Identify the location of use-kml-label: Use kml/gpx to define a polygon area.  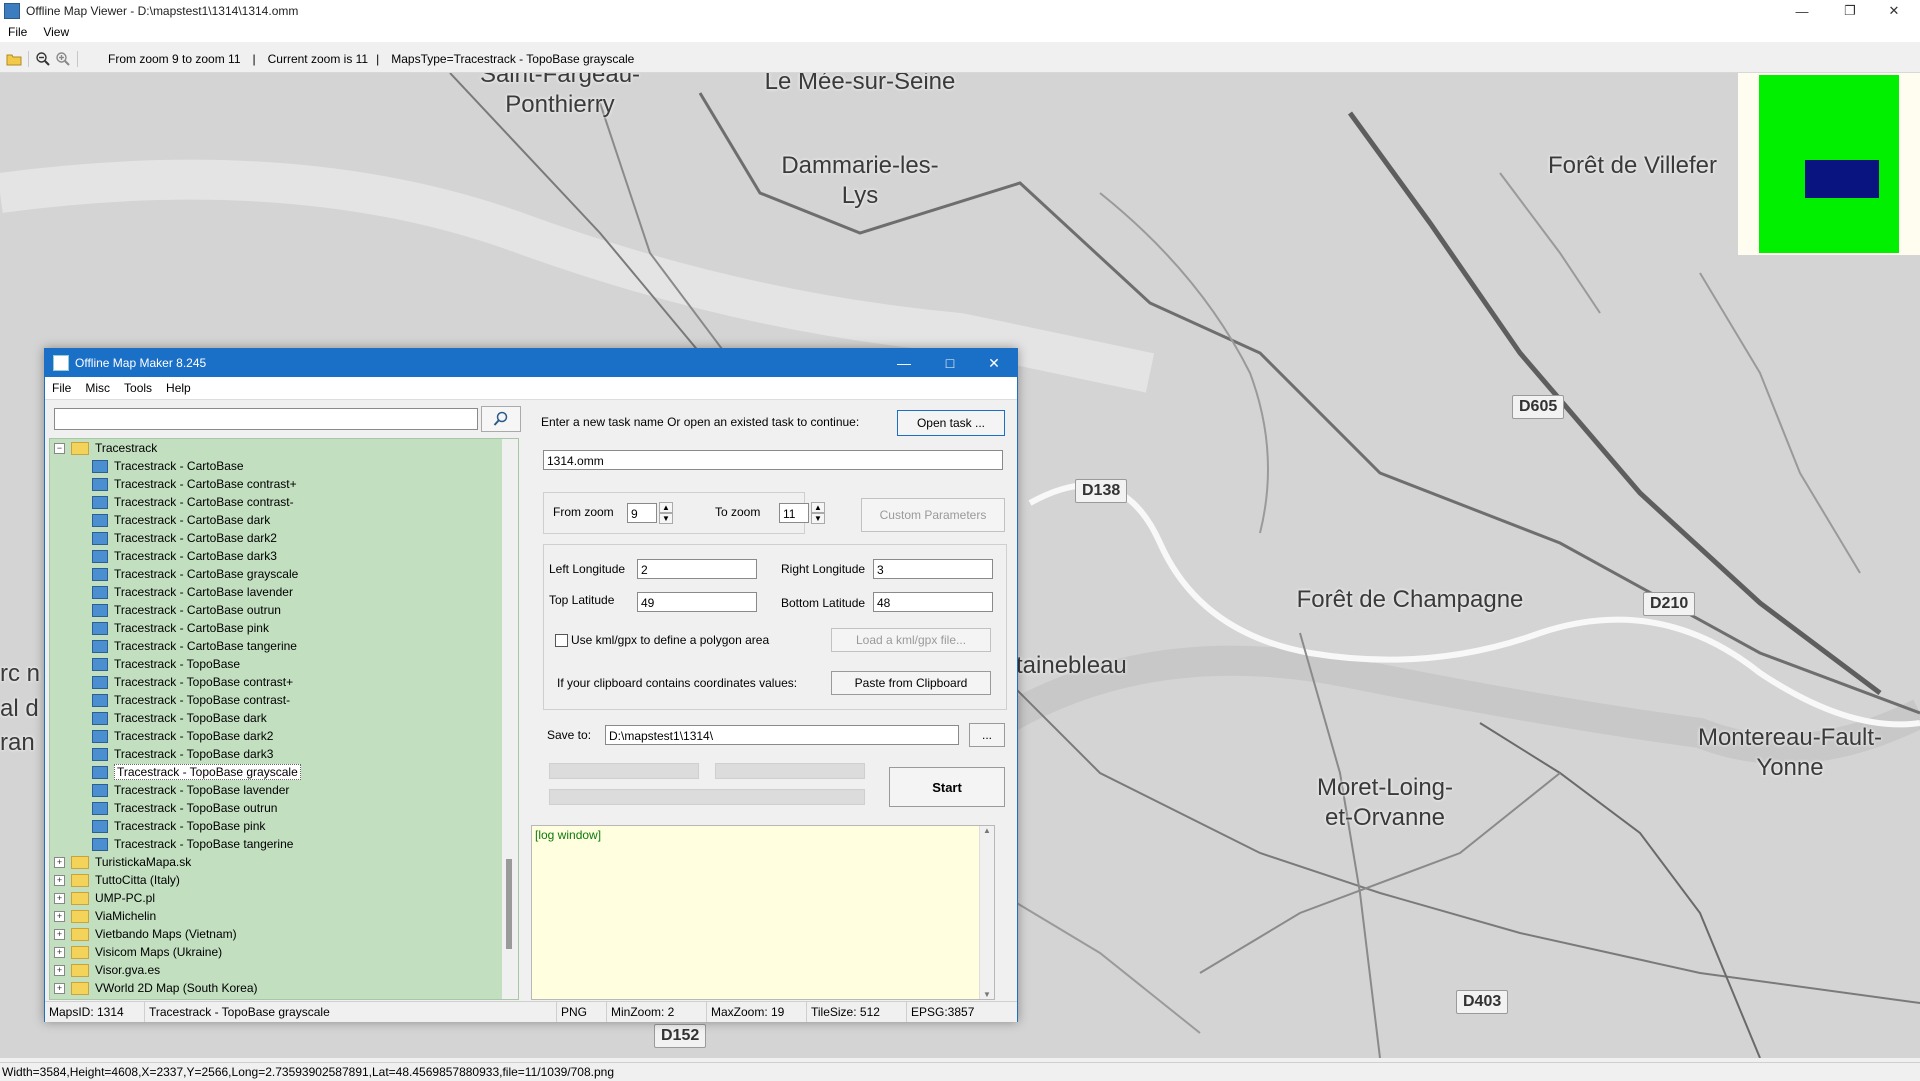
(670, 640).